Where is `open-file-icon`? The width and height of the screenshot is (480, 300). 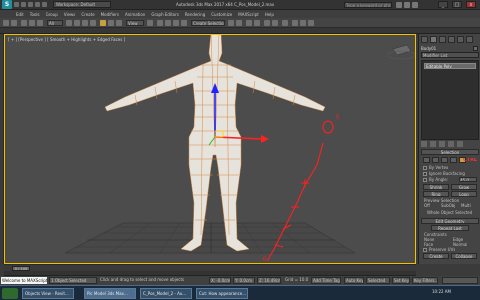 open-file-icon is located at coordinates (23, 4).